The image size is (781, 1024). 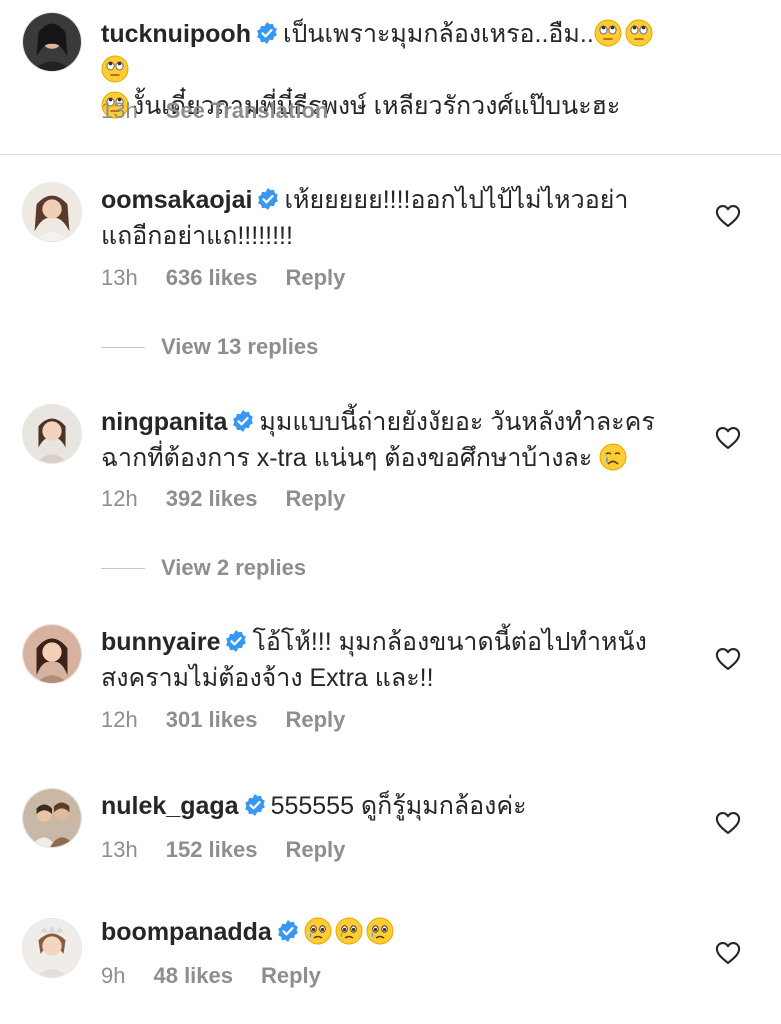 What do you see at coordinates (197, 236) in the screenshot?
I see `comment-body-line2: แถอีกอย่าแถ!!!!!!!!` at bounding box center [197, 236].